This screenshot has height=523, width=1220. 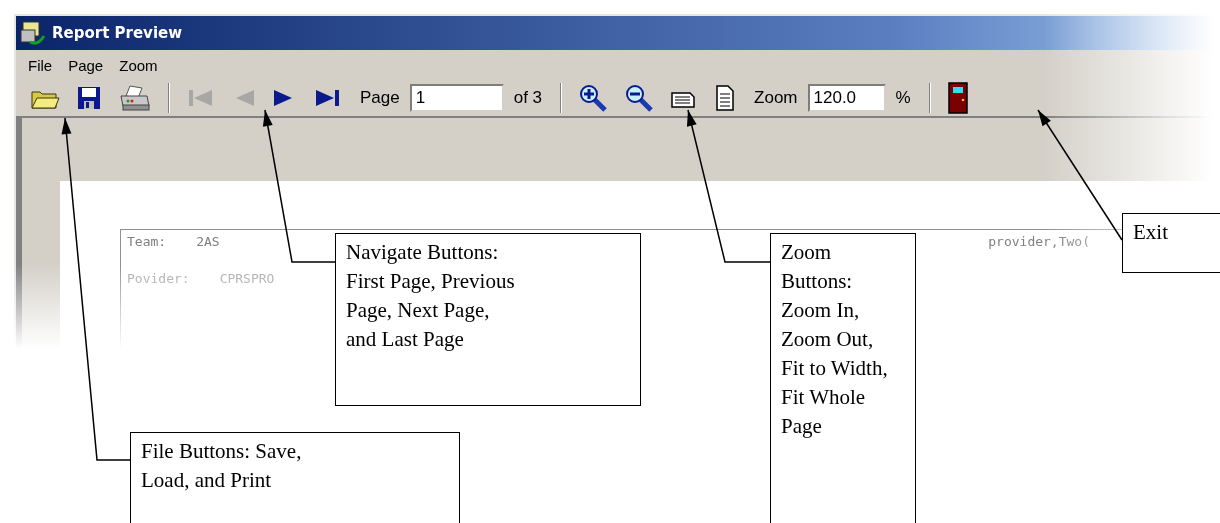 What do you see at coordinates (957, 98) in the screenshot?
I see `door-icon` at bounding box center [957, 98].